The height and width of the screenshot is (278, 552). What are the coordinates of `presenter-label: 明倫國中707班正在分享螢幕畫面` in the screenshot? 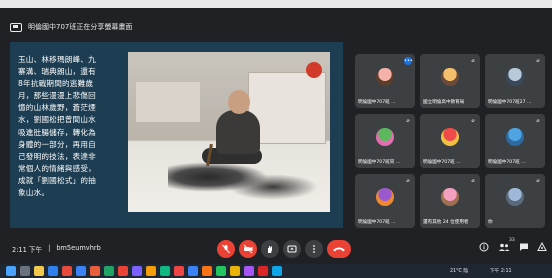 It's located at (80, 27).